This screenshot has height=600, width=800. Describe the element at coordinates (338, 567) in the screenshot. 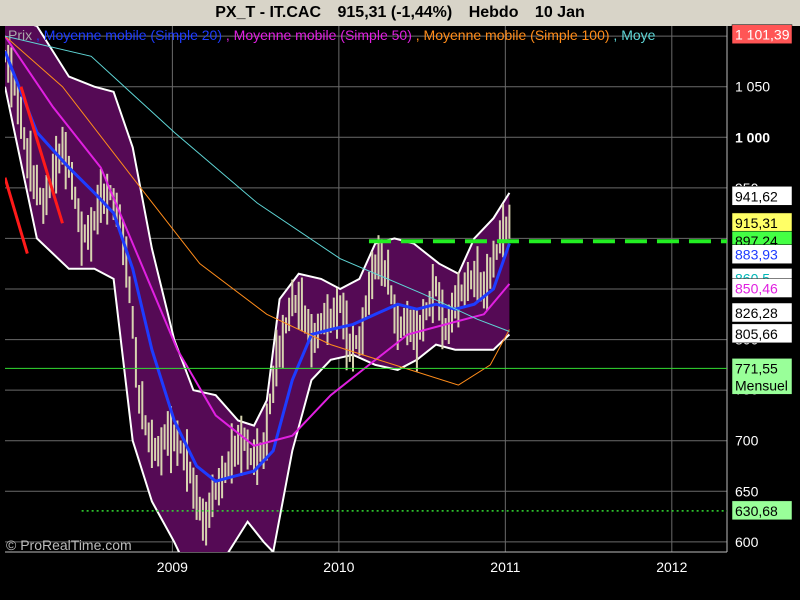

I see `x-tick-label-2010: 2010` at that location.